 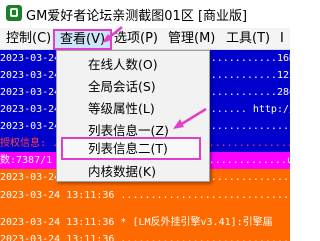 I want to click on menu-item-level-attributes: 等级属性(L), so click(x=133, y=108).